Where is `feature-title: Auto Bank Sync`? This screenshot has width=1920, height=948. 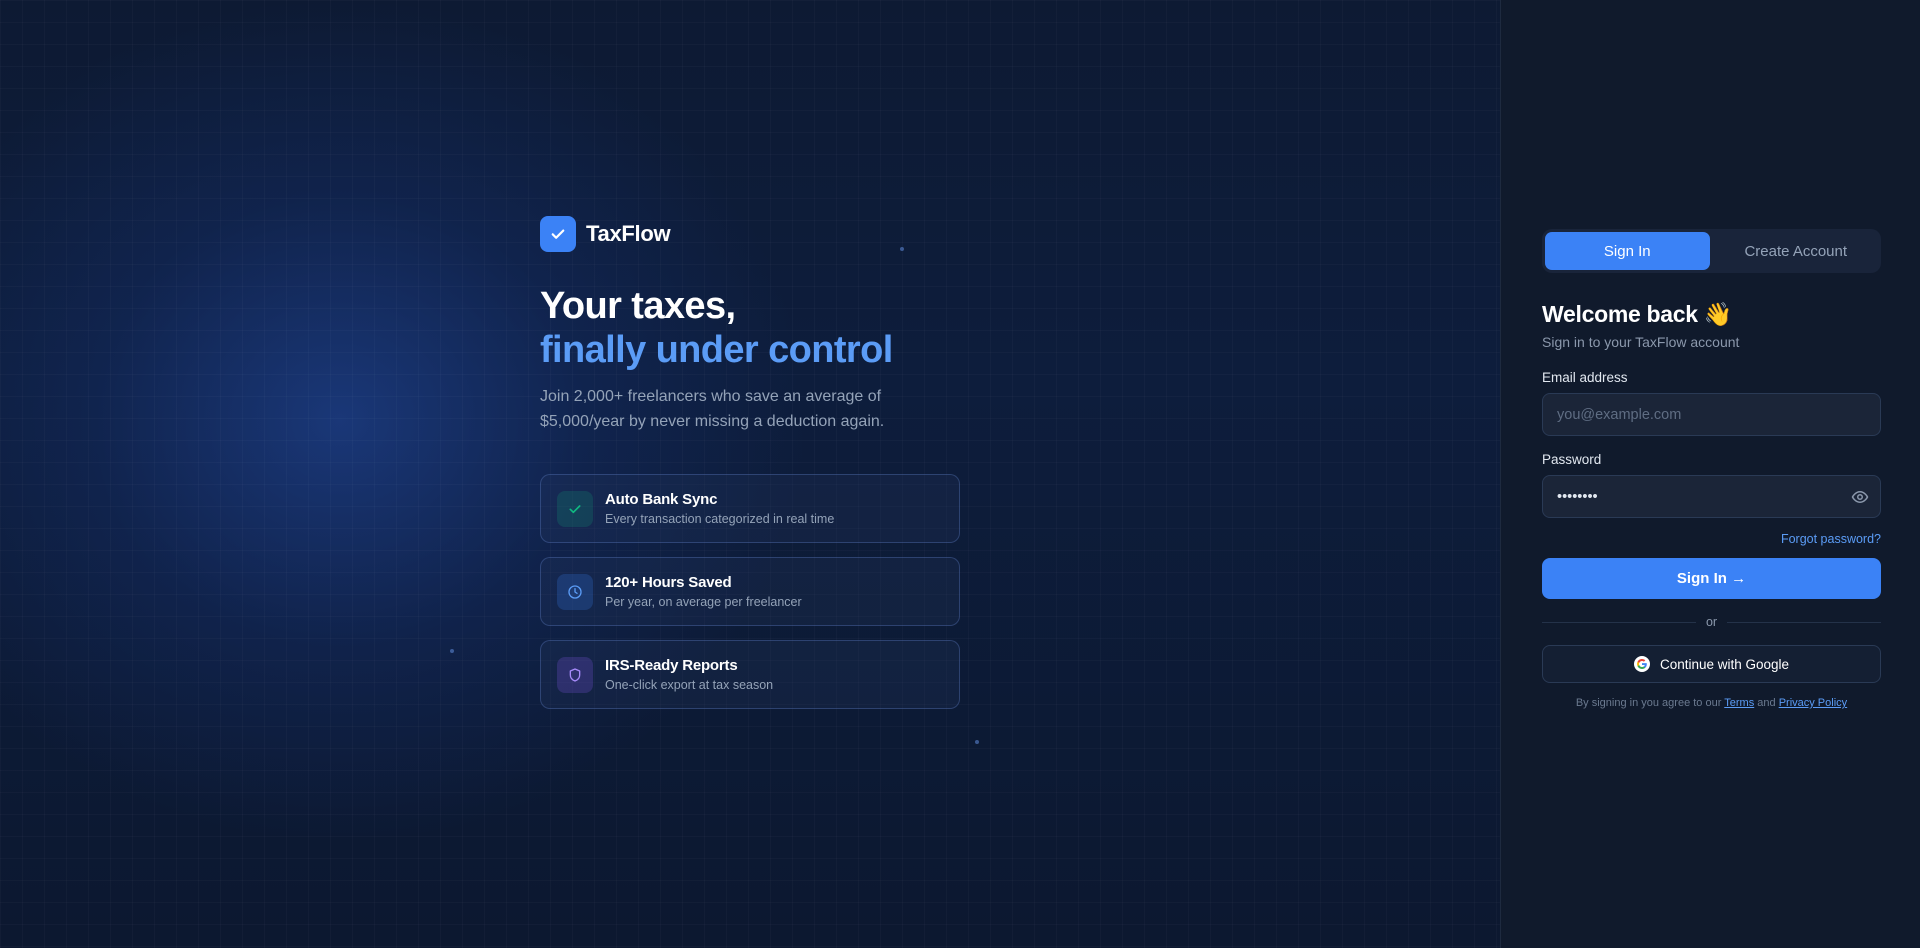
feature-title: Auto Bank Sync is located at coordinates (661, 499).